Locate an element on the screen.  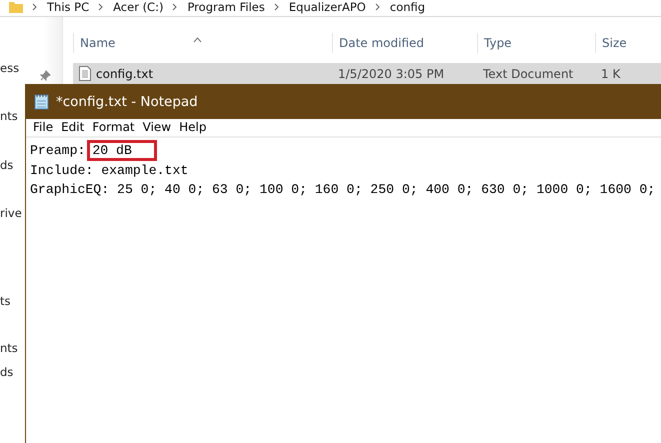
breadcrumb-item: Program Files is located at coordinates (226, 7).